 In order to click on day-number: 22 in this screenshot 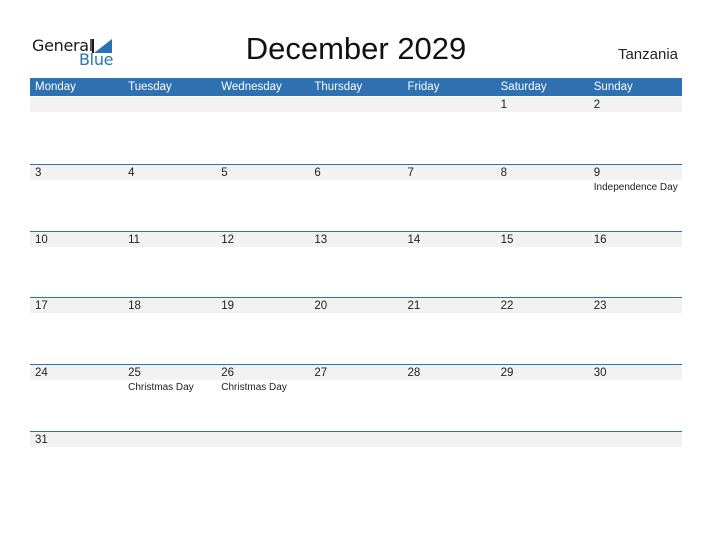, I will do `click(507, 306)`.